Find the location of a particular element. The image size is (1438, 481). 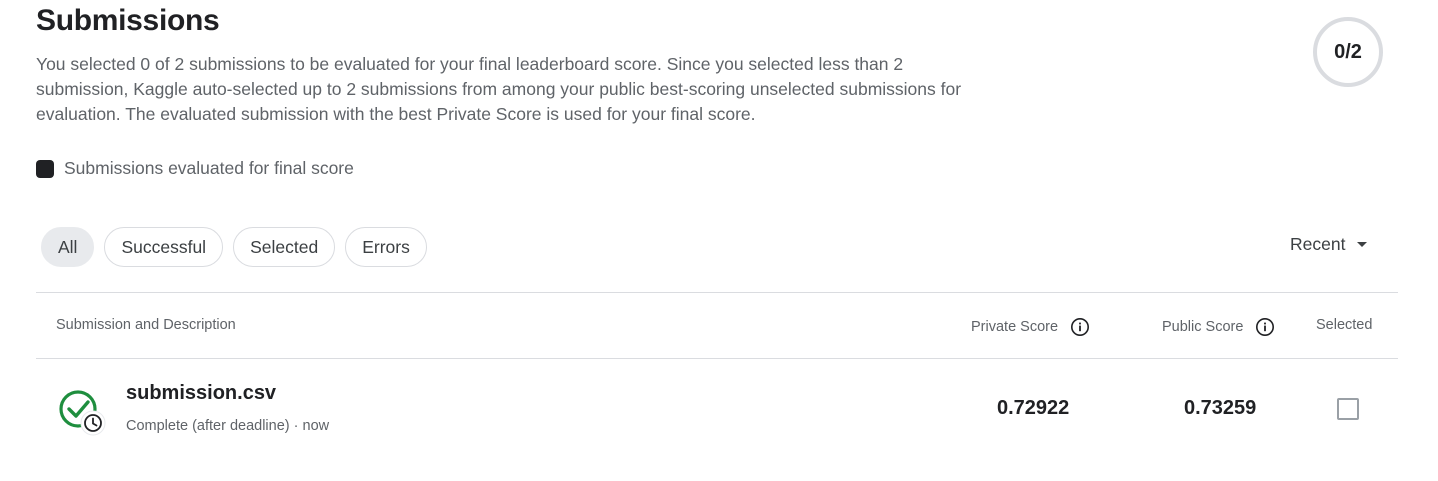

column-header-public-score: Public Score is located at coordinates (1218, 327).